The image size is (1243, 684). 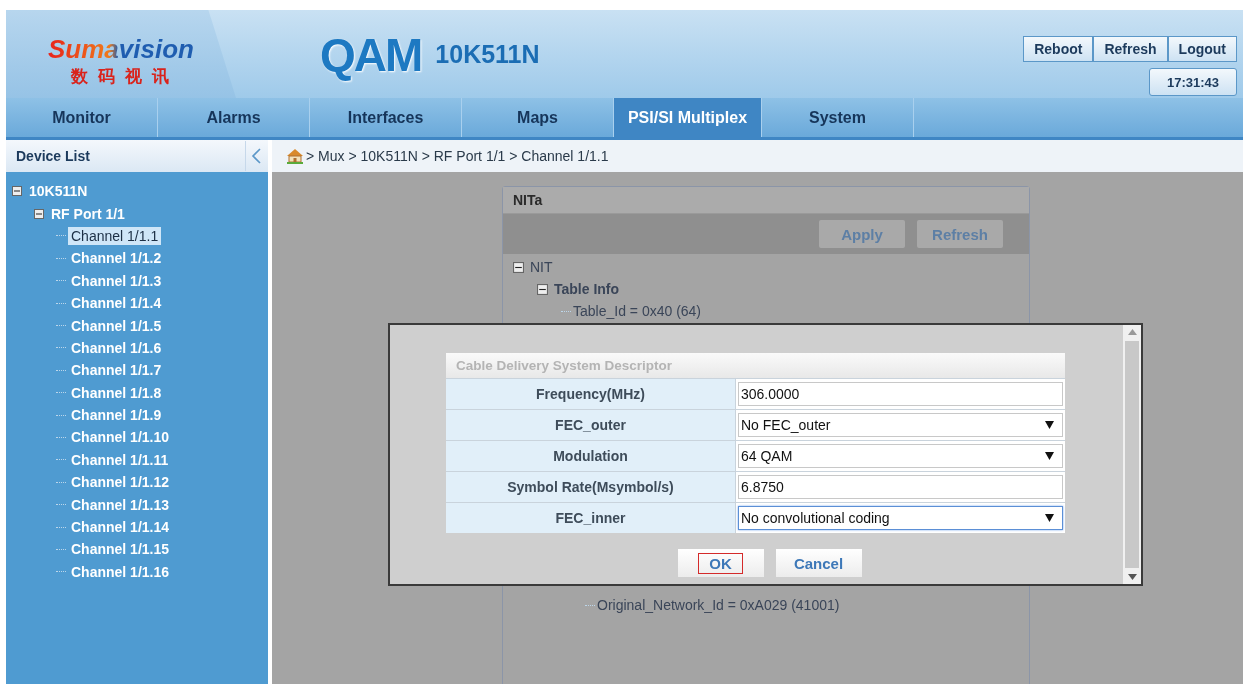 I want to click on tree-item: Channel 1/1.5, so click(x=116, y=325).